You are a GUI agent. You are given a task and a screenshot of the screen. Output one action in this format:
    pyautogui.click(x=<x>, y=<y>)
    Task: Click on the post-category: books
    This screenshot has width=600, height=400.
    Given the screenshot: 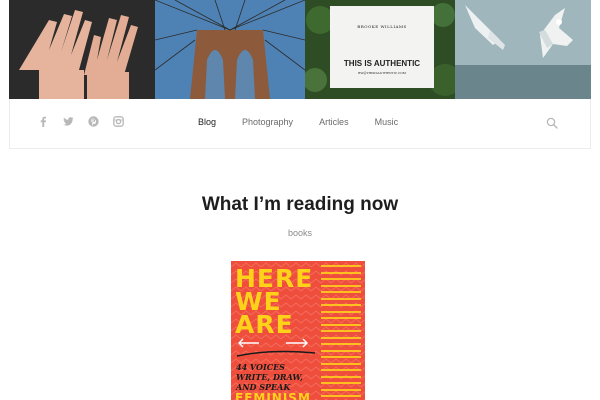 What is the action you would take?
    pyautogui.click(x=300, y=233)
    